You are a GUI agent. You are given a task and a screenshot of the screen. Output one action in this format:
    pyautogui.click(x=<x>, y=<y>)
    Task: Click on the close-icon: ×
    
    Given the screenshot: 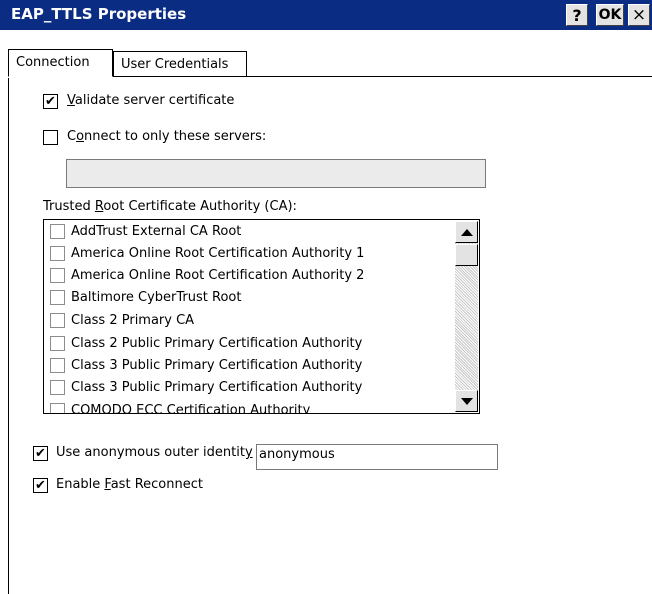 What is the action you would take?
    pyautogui.click(x=639, y=15)
    